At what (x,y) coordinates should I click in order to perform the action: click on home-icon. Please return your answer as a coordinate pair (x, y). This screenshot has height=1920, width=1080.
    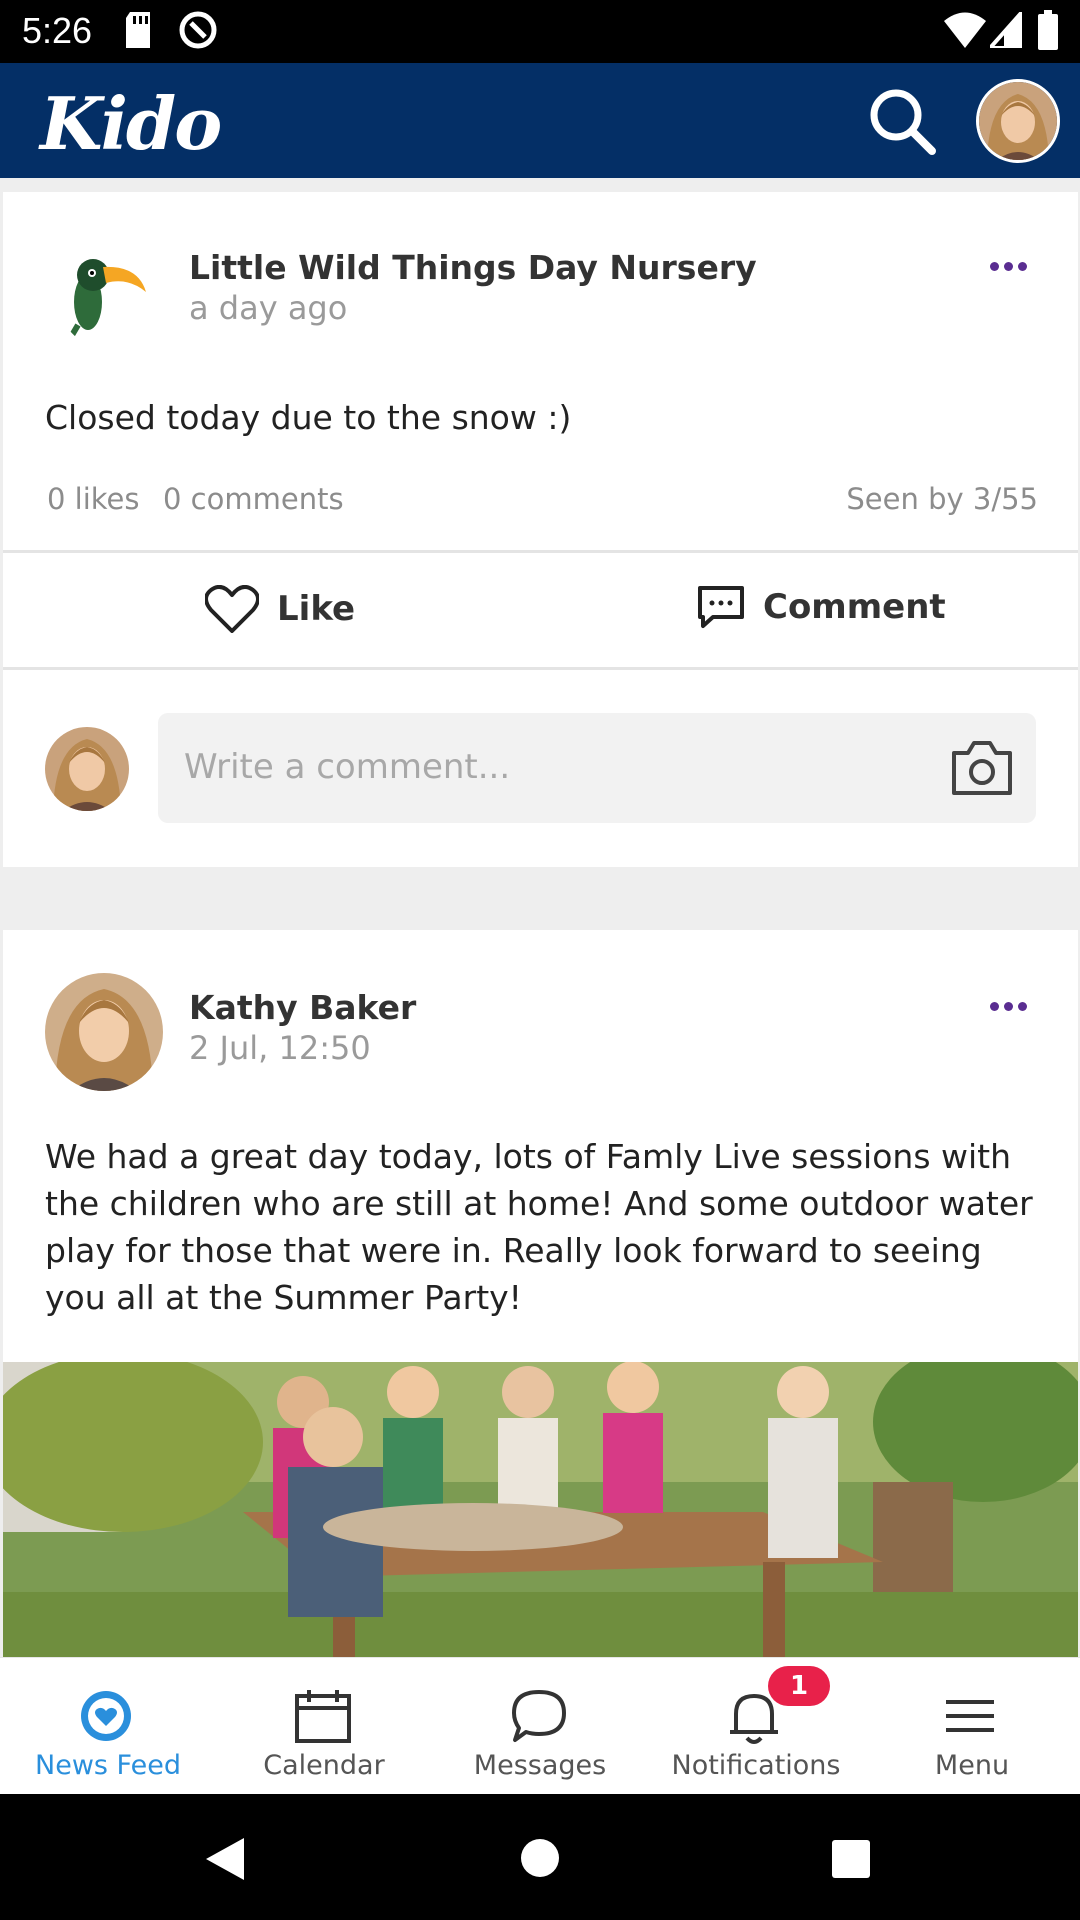
    Looking at the image, I should click on (540, 1858).